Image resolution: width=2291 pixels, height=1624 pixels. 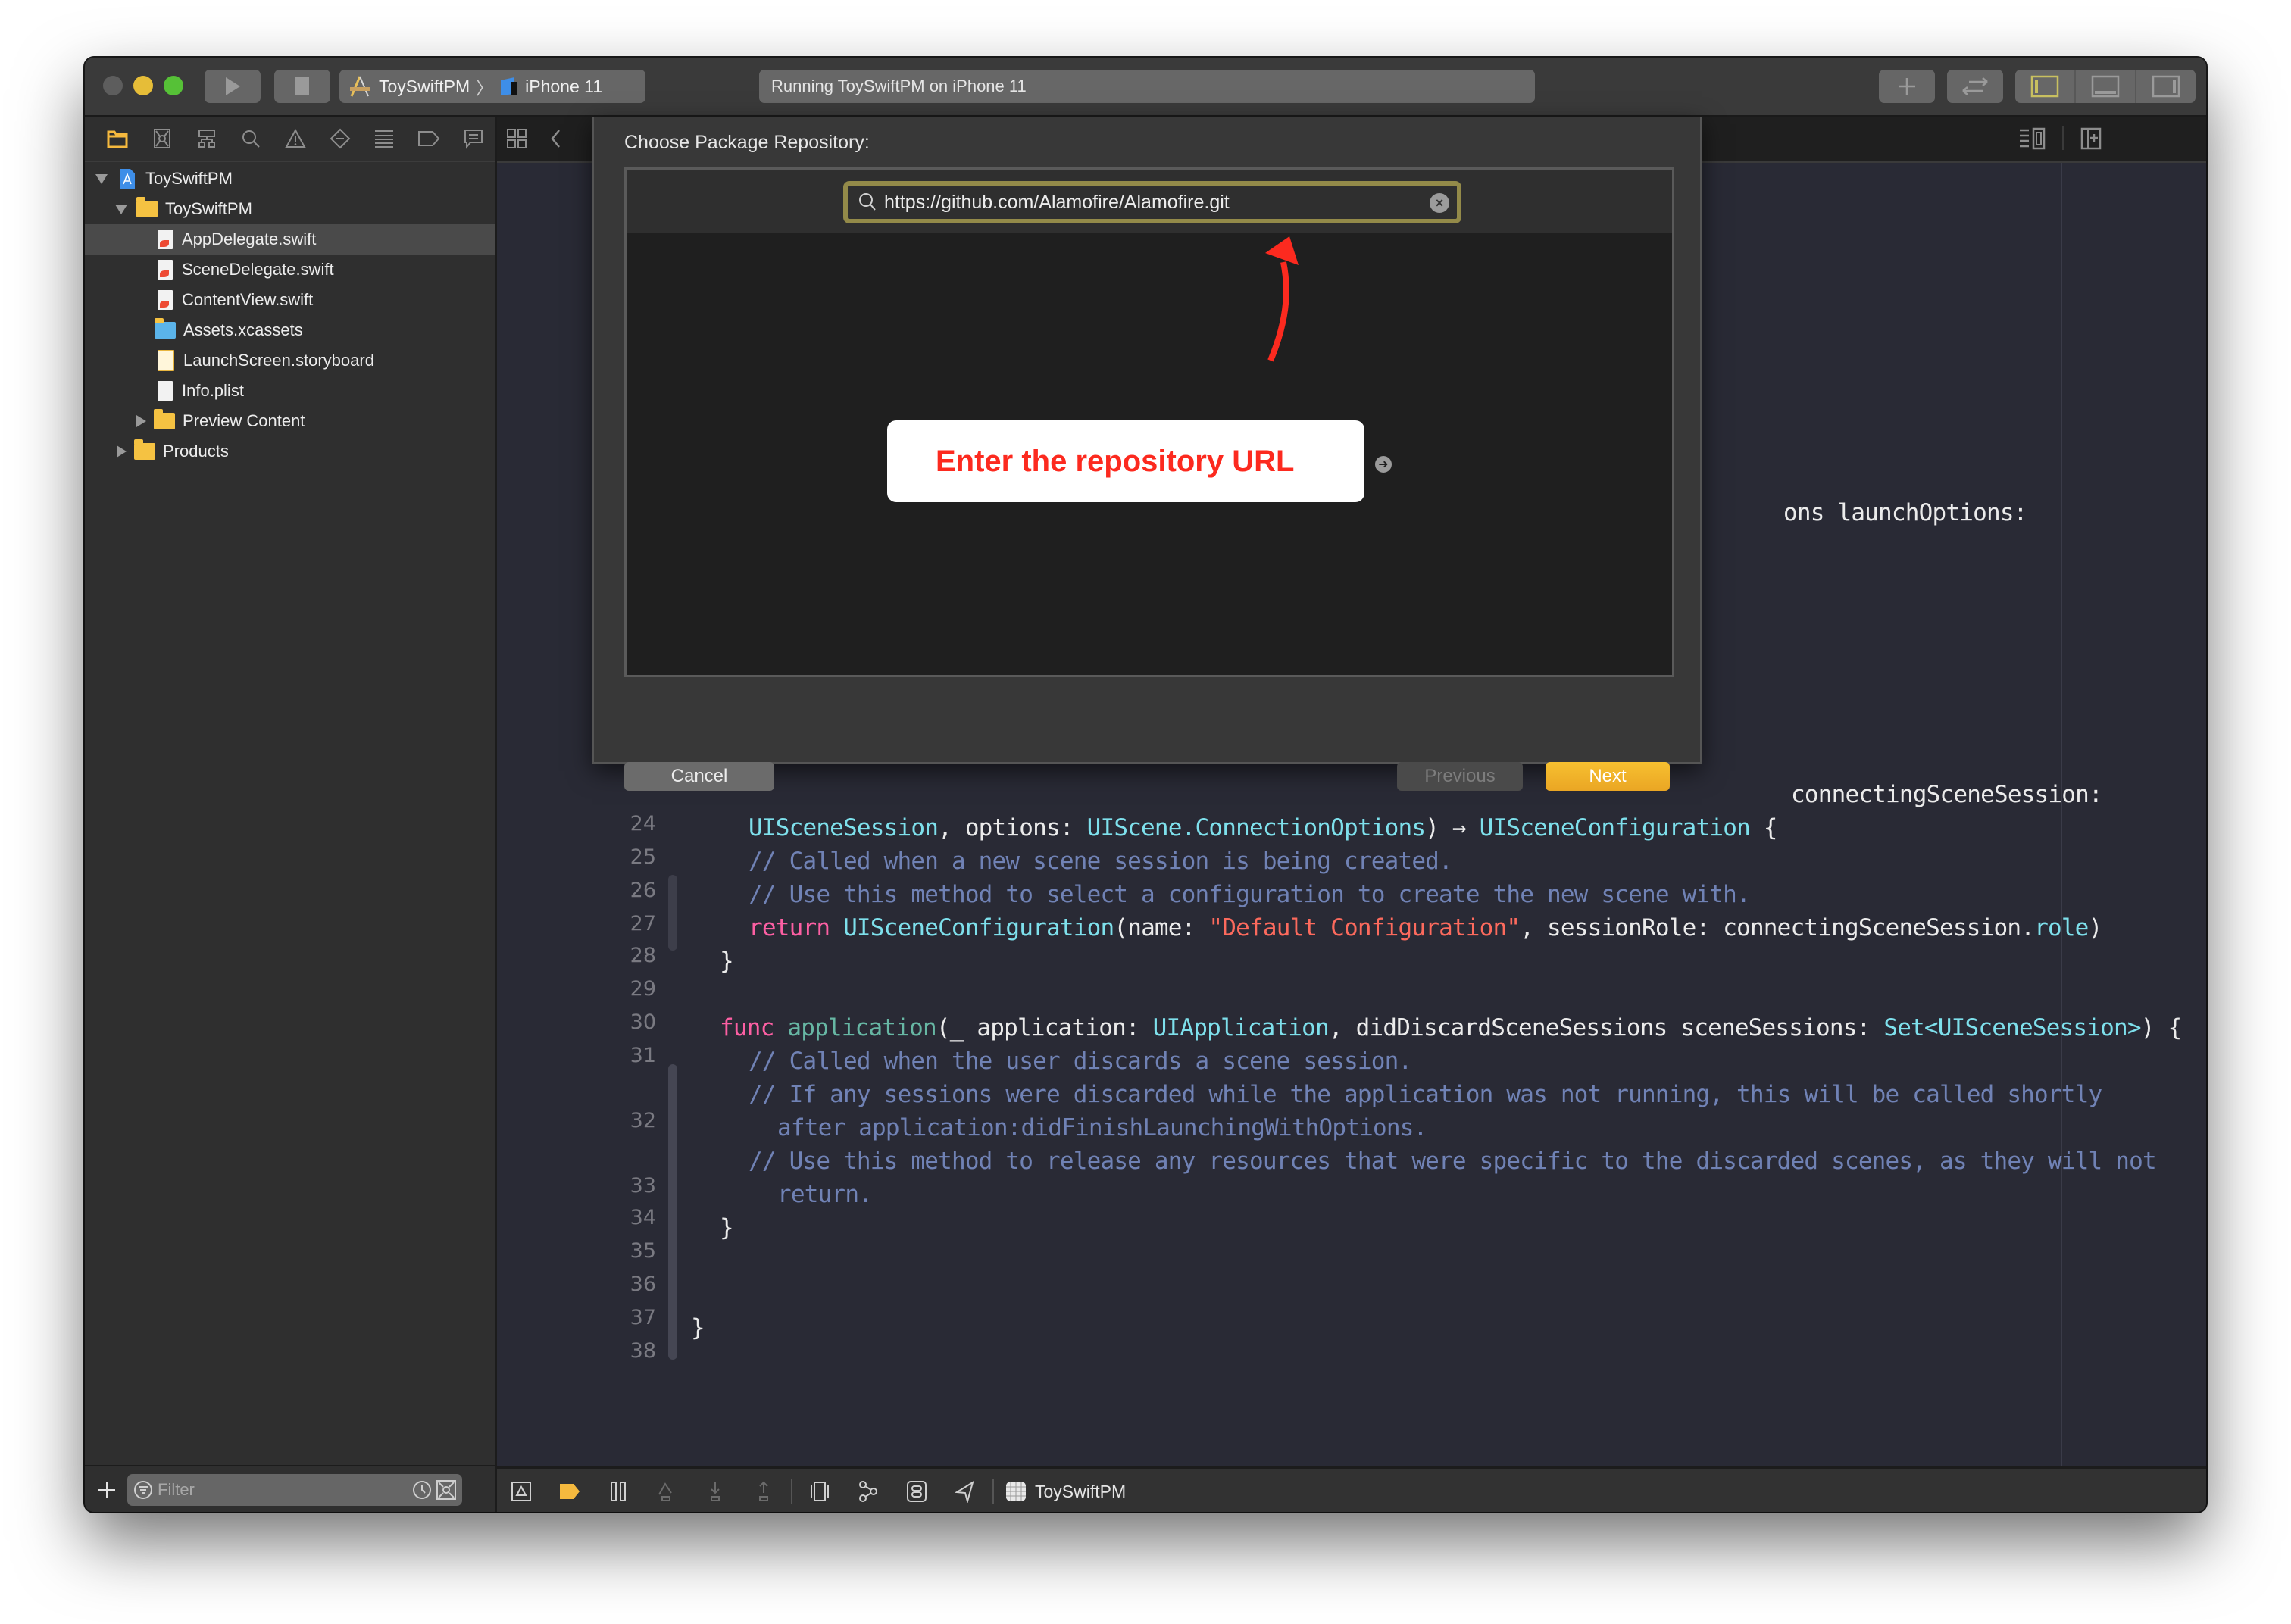 I want to click on library-button, so click(x=1907, y=86).